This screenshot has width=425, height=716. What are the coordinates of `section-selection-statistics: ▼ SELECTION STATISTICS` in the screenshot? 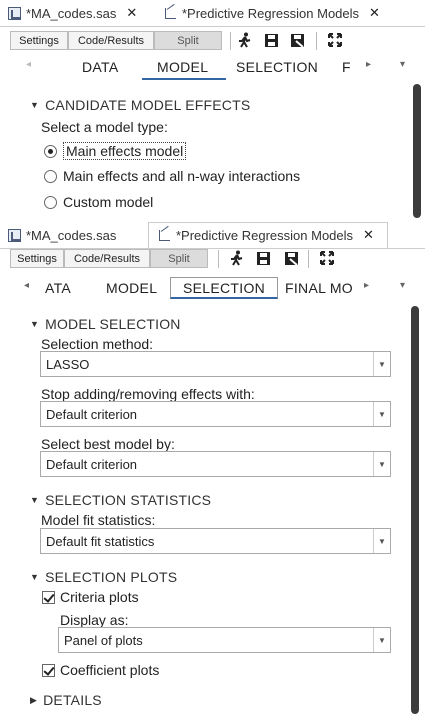 It's located at (120, 500).